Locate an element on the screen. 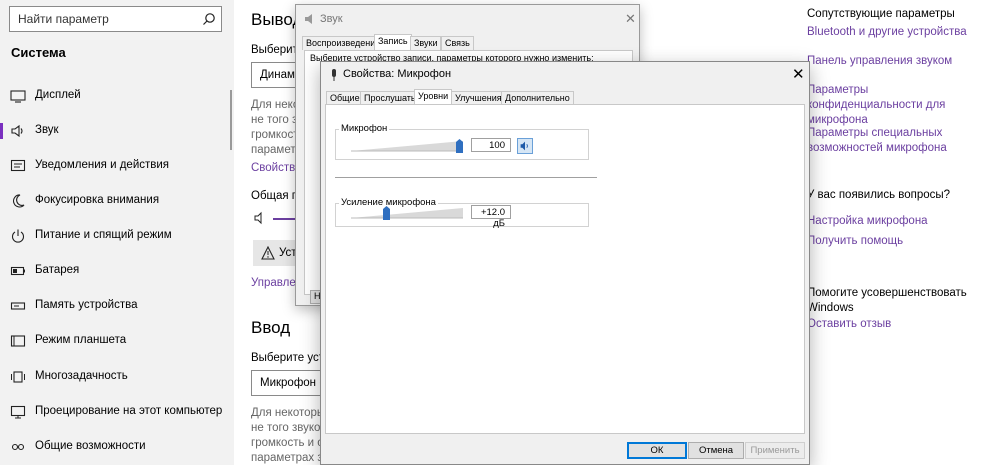 The width and height of the screenshot is (1000, 465). output-note-line: Для неко is located at coordinates (275, 105).